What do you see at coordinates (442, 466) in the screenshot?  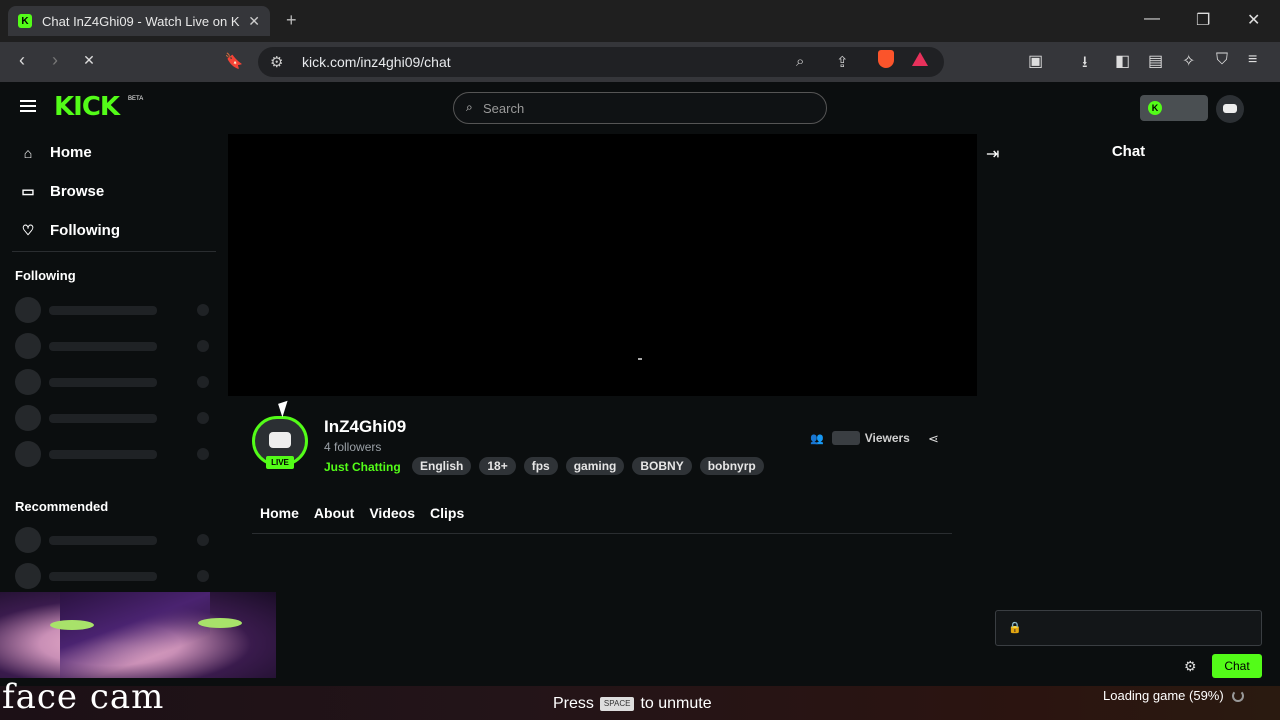 I see `tag: English` at bounding box center [442, 466].